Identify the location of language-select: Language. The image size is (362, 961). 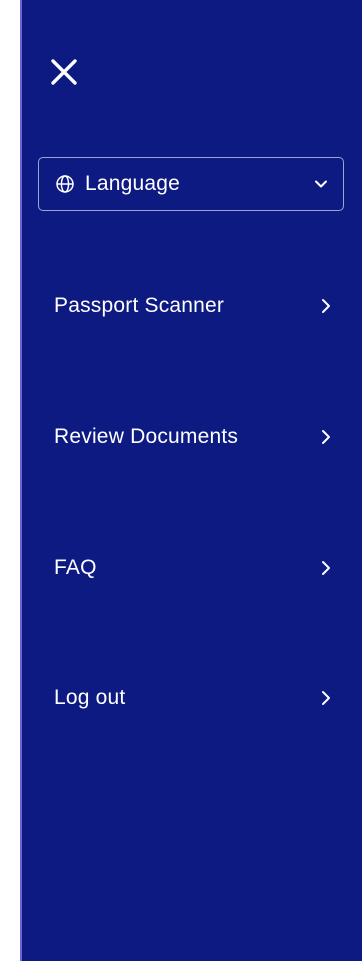
(191, 184).